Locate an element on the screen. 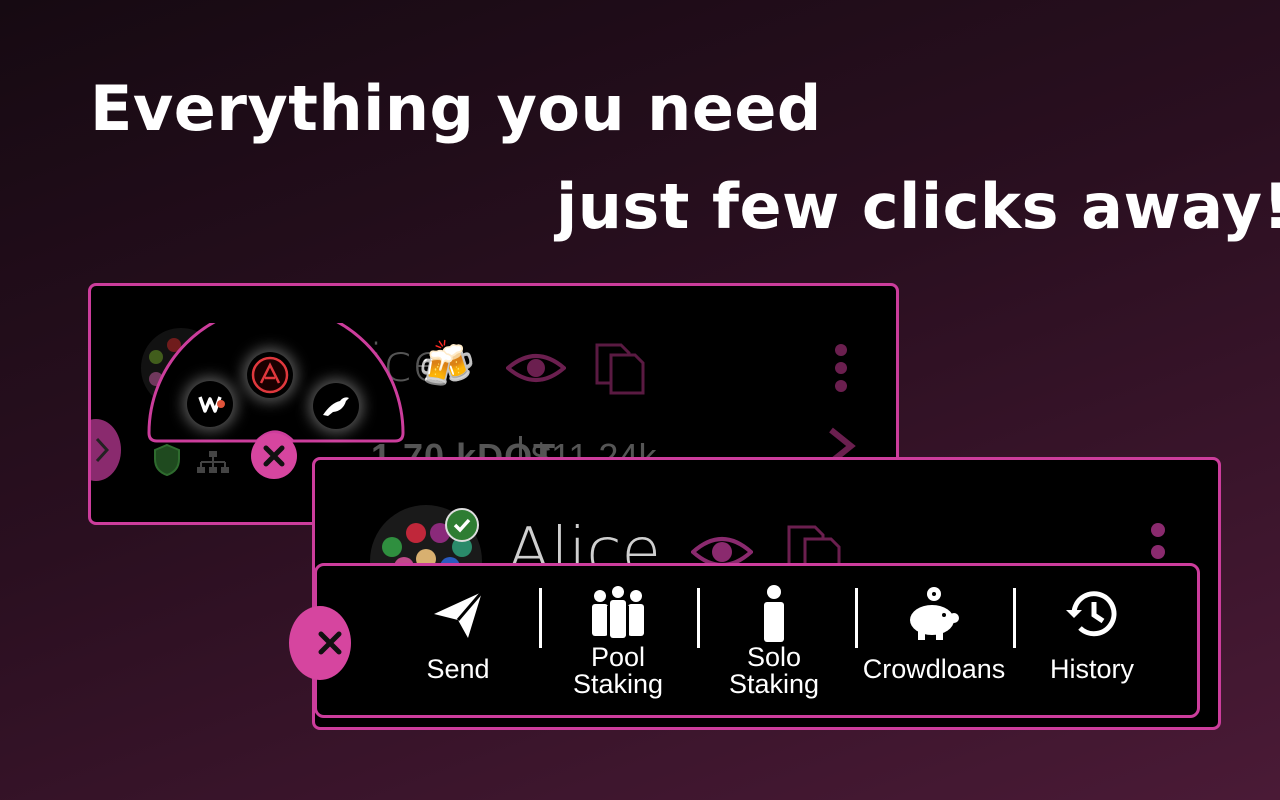 The image size is (1280, 800). send-action: Send is located at coordinates (458, 633).